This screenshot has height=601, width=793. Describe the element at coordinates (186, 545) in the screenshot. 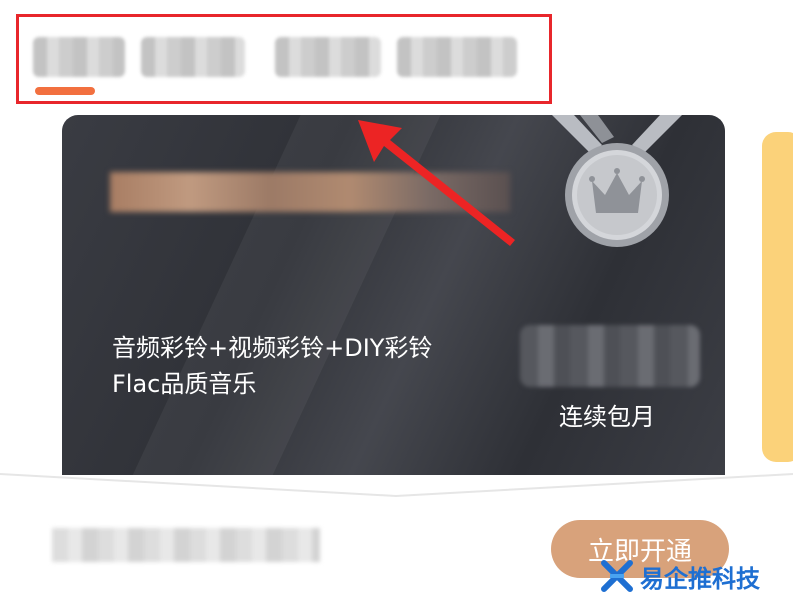

I see `price-summary-blurred` at that location.